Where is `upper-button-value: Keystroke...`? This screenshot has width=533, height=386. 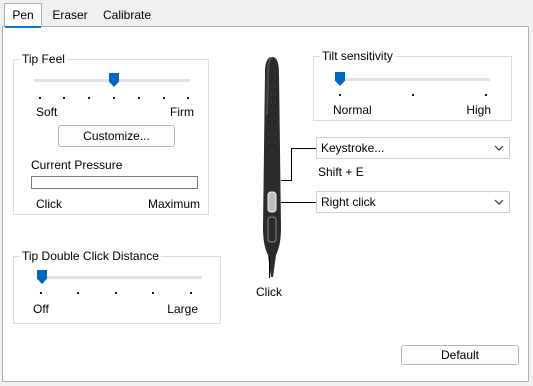
upper-button-value: Keystroke... is located at coordinates (353, 148).